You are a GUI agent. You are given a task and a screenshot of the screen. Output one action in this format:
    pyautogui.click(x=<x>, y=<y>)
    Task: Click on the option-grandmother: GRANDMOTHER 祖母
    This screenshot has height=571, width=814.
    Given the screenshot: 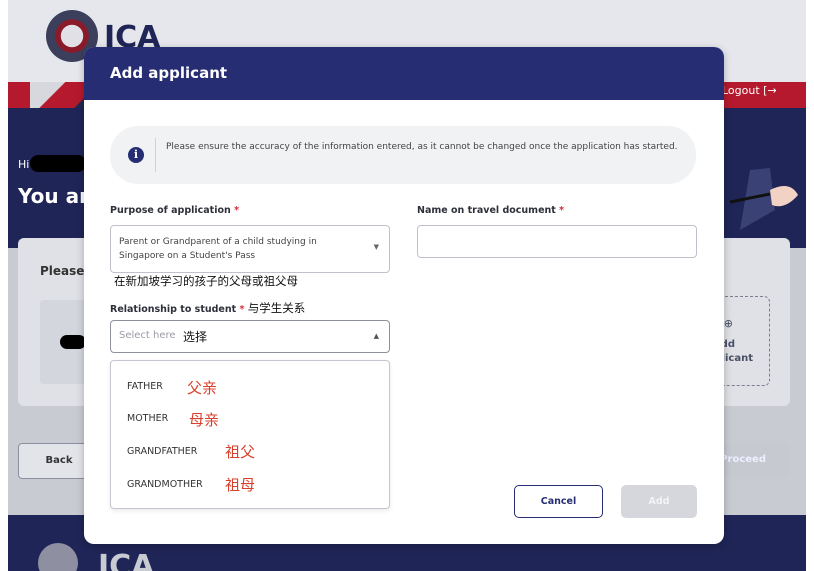 What is the action you would take?
    pyautogui.click(x=252, y=485)
    